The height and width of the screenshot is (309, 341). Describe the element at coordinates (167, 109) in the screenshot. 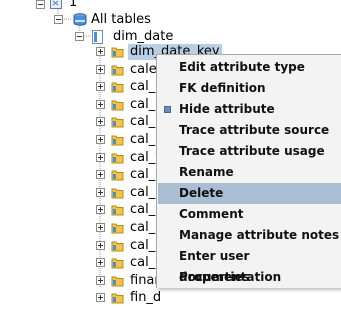

I see `checkbox-icon` at that location.